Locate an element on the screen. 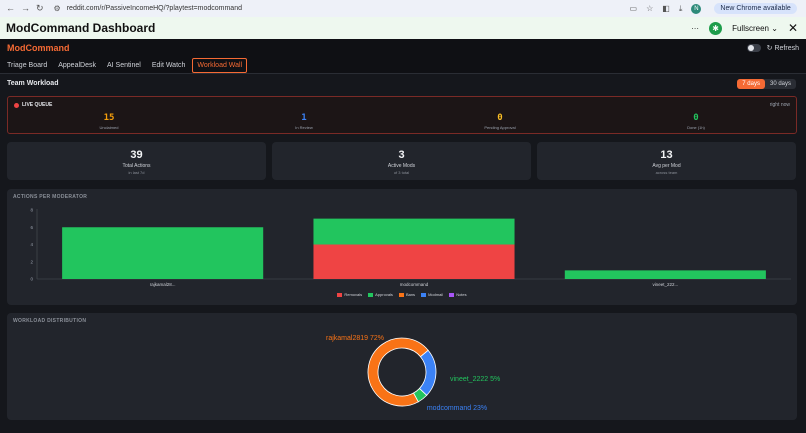 The width and height of the screenshot is (806, 433). summary-value: 13 is located at coordinates (666, 155).